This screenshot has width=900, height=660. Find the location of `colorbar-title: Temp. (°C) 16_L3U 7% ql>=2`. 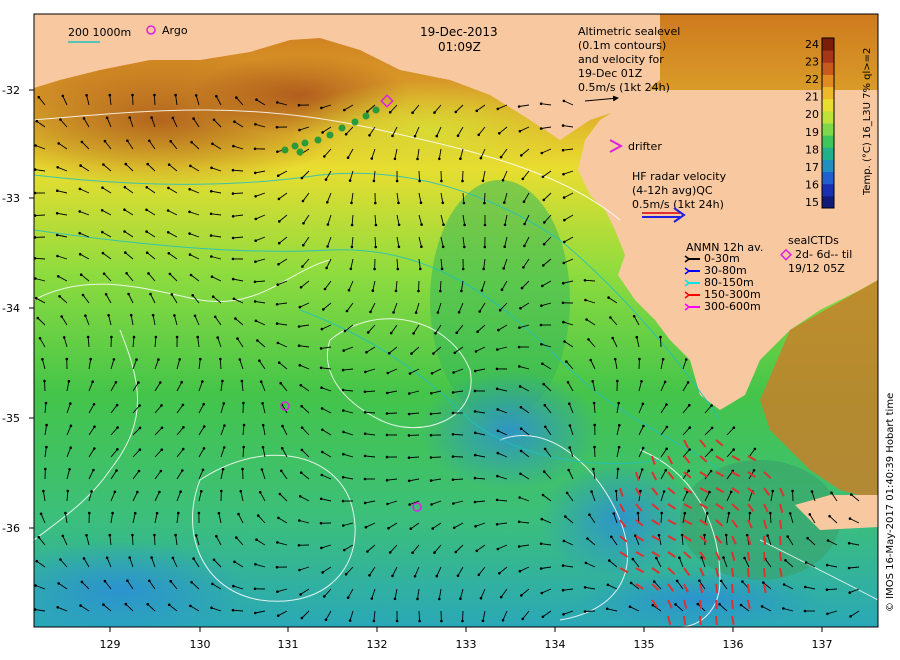

colorbar-title: Temp. (°C) 16_L3U 7% ql>=2 is located at coordinates (867, 122).